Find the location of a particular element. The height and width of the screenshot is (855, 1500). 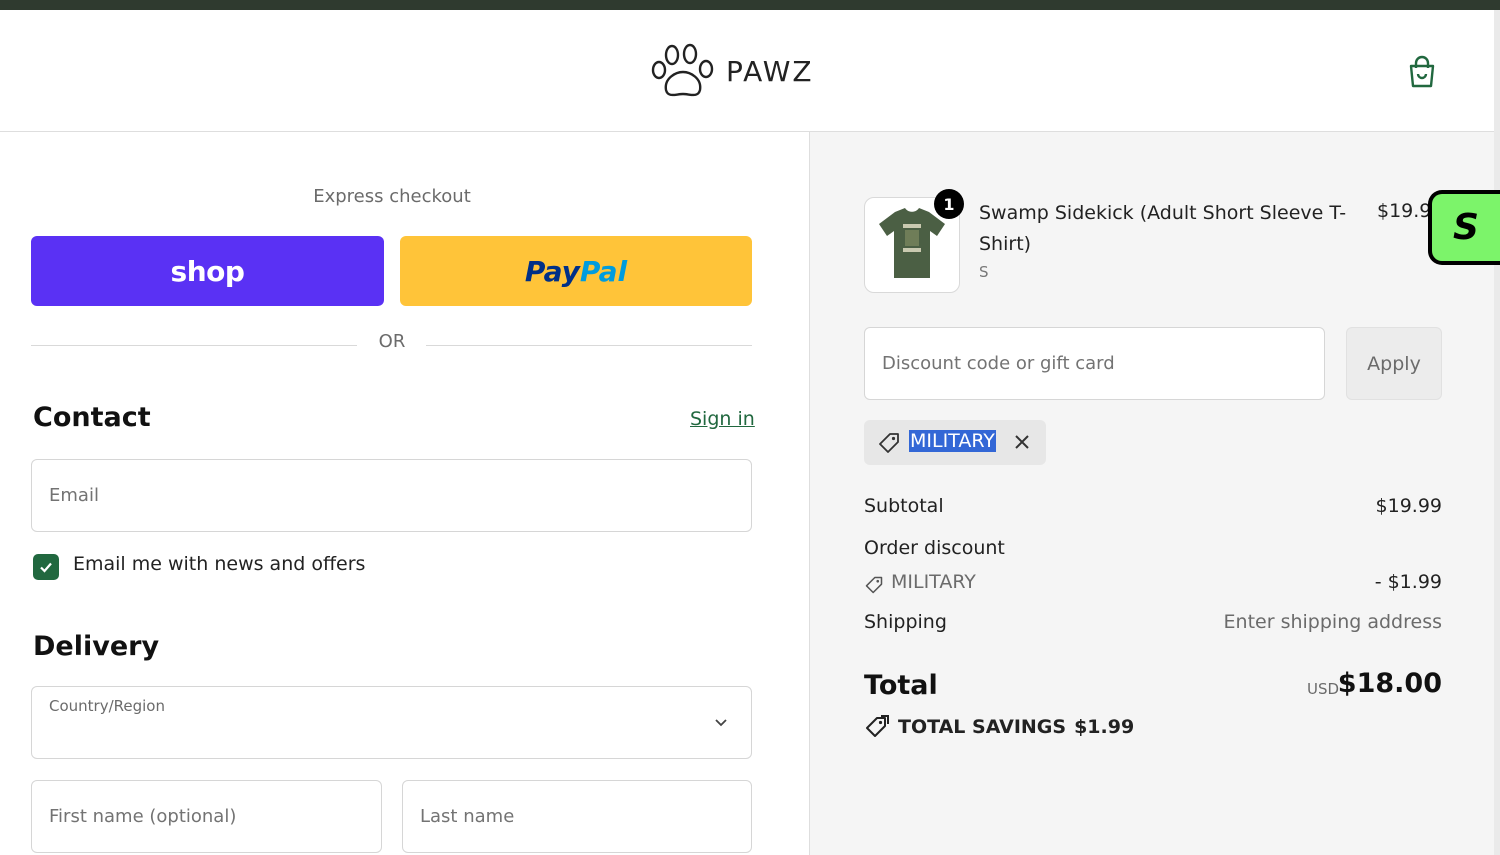

express-checkout-label: Express checkout is located at coordinates (392, 196).